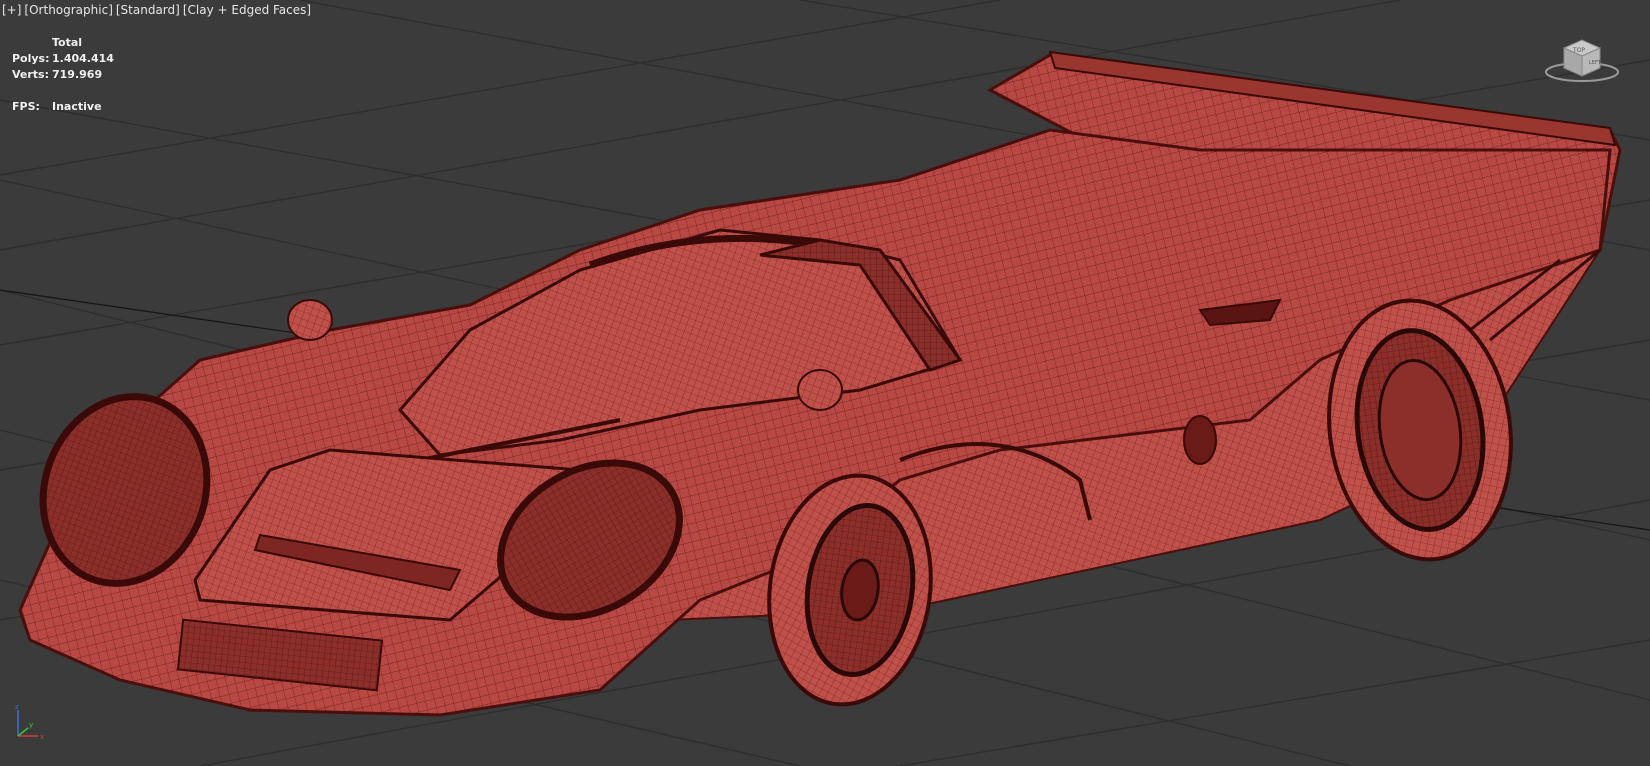 Image resolution: width=1650 pixels, height=766 pixels. I want to click on axis-tripod: x y z, so click(29, 722).